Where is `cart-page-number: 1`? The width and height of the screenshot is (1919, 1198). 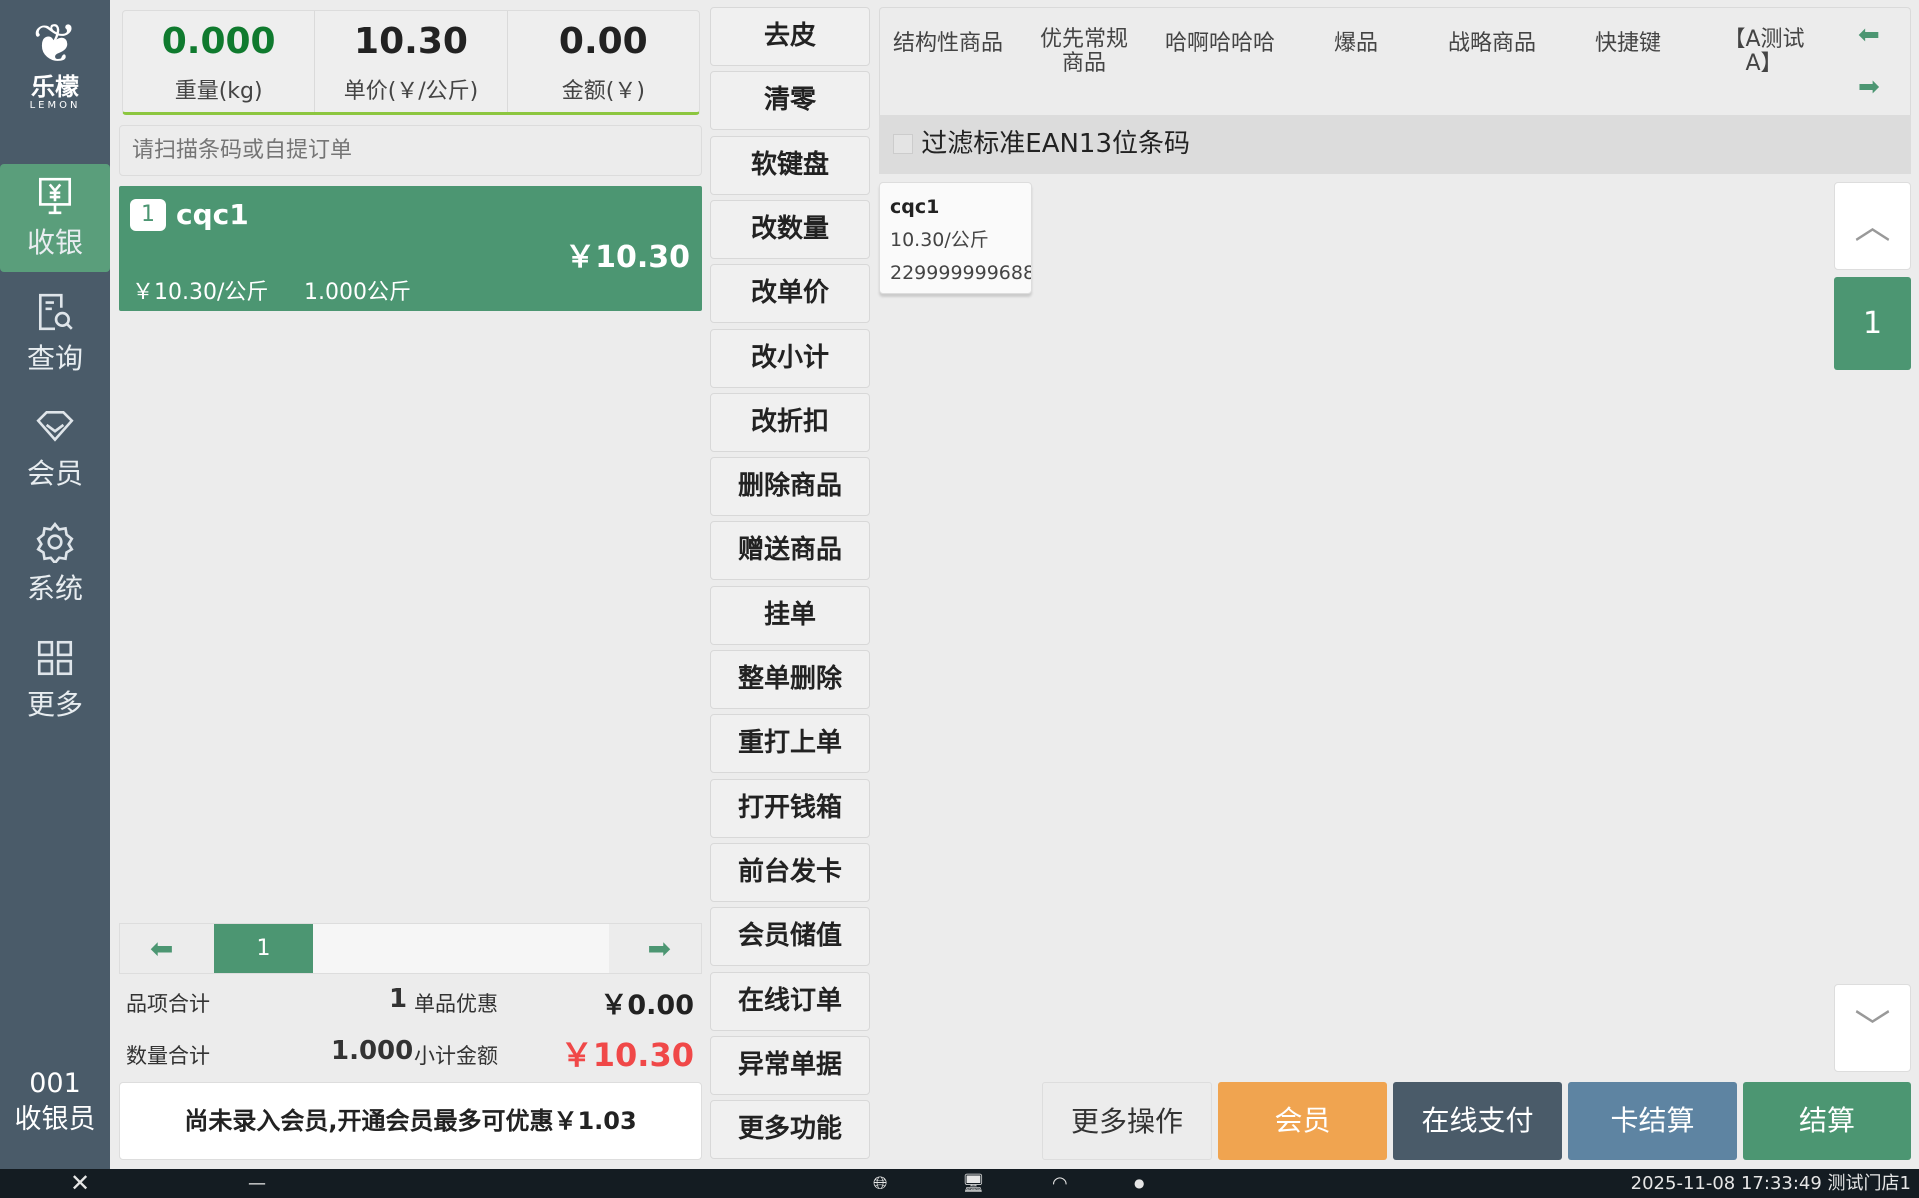 cart-page-number: 1 is located at coordinates (263, 948).